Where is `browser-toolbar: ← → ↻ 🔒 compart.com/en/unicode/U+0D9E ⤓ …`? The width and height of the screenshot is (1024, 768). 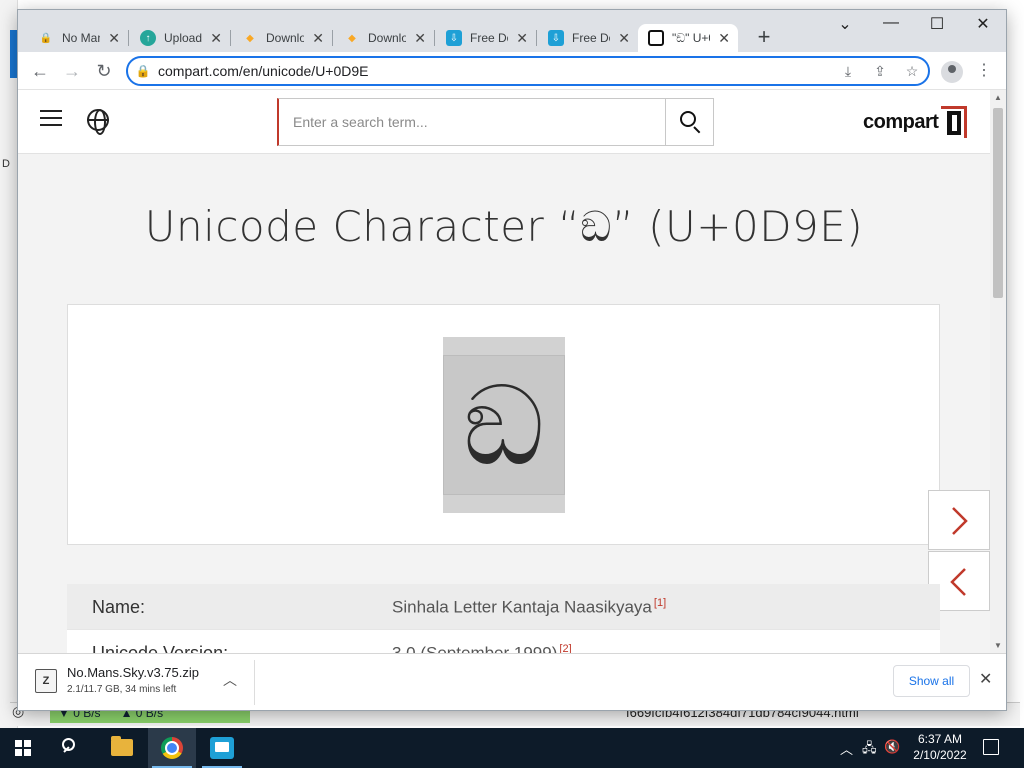
browser-toolbar: ← → ↻ 🔒 compart.com/en/unicode/U+0D9E ⤓ … is located at coordinates (512, 71).